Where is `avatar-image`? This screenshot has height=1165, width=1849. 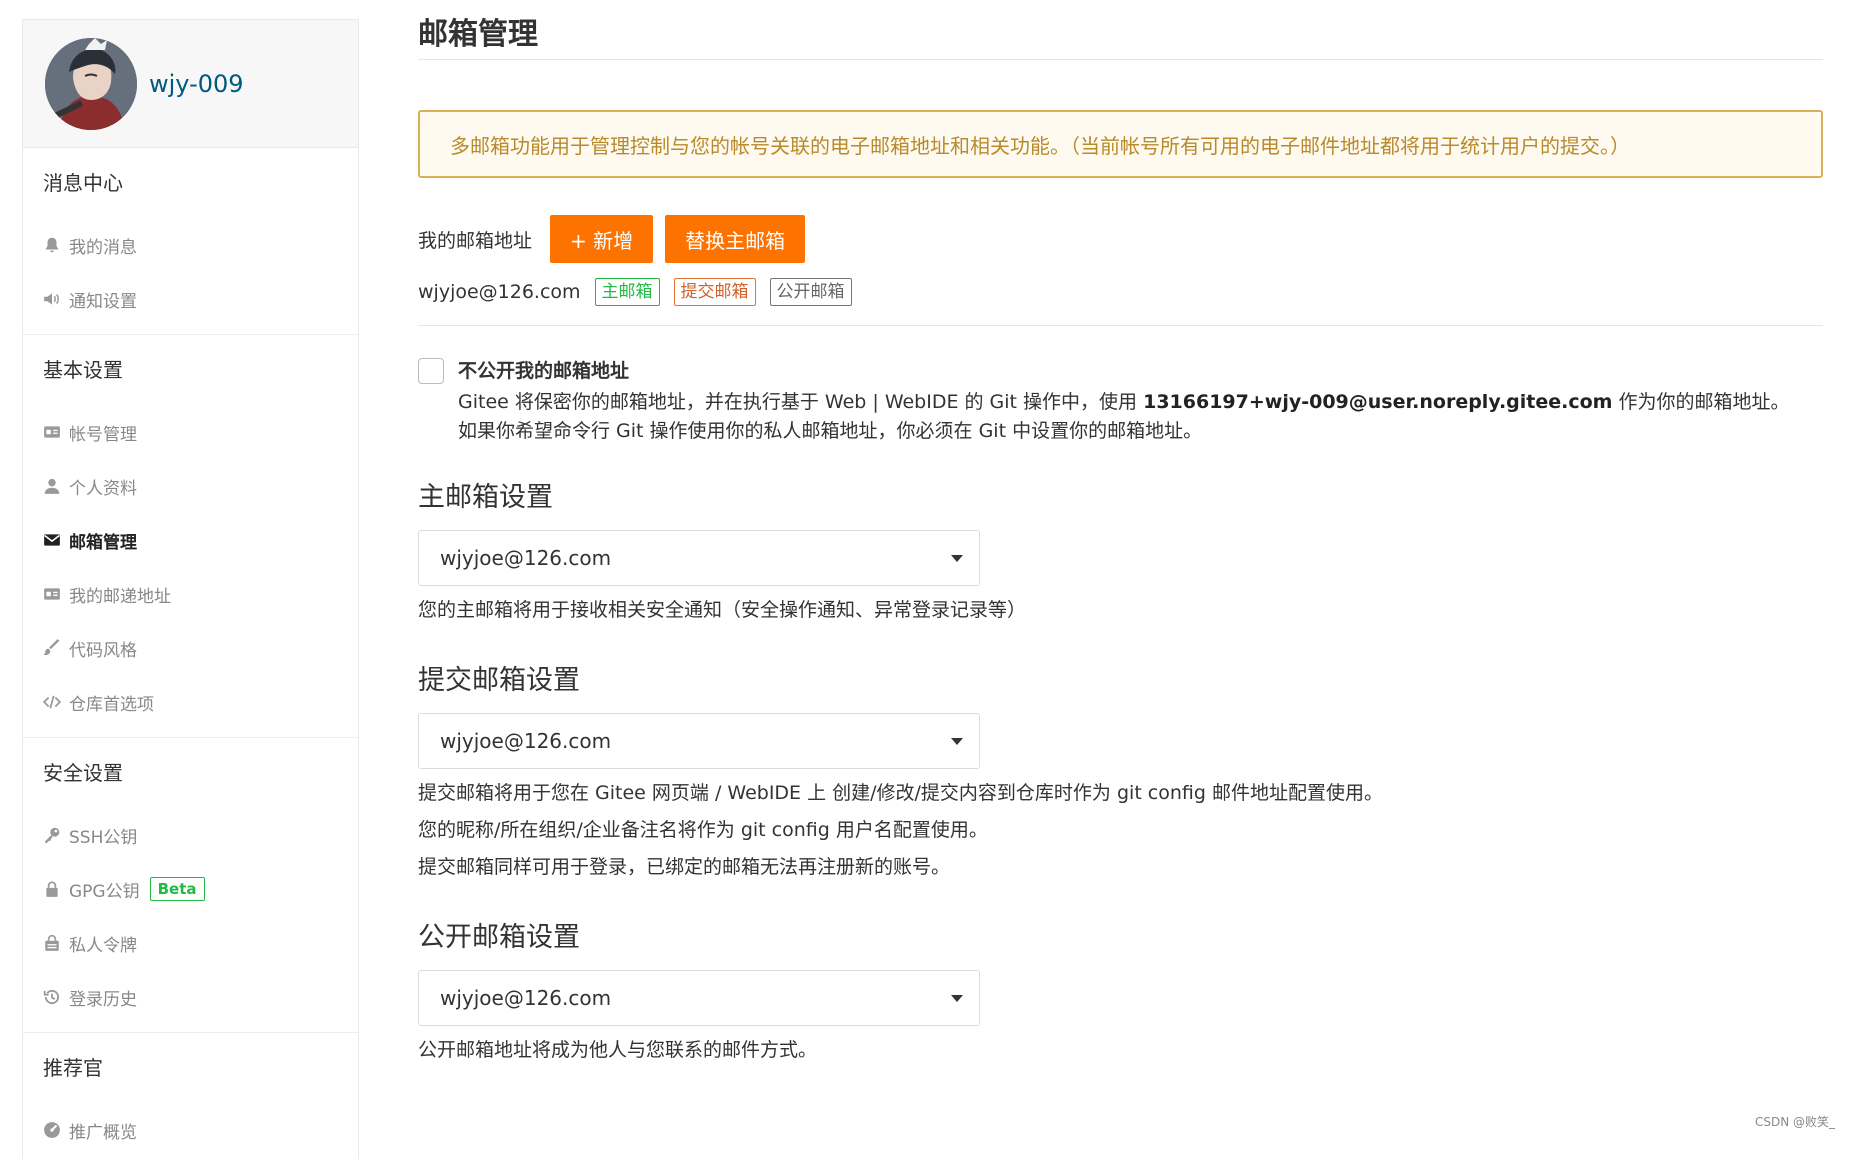
avatar-image is located at coordinates (91, 83).